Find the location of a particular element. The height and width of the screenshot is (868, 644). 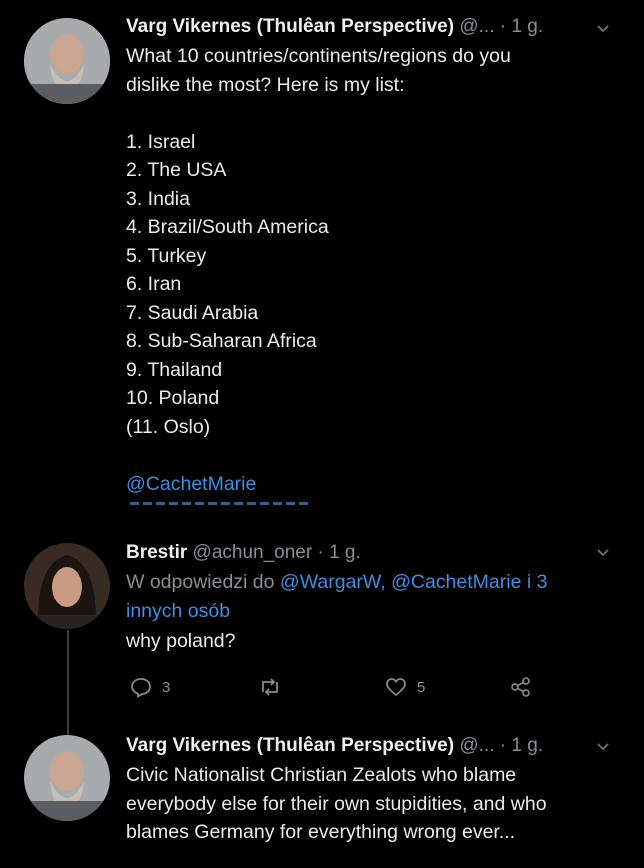

tweet-header: Brestir @achun_oner · 1 g. is located at coordinates (243, 553).